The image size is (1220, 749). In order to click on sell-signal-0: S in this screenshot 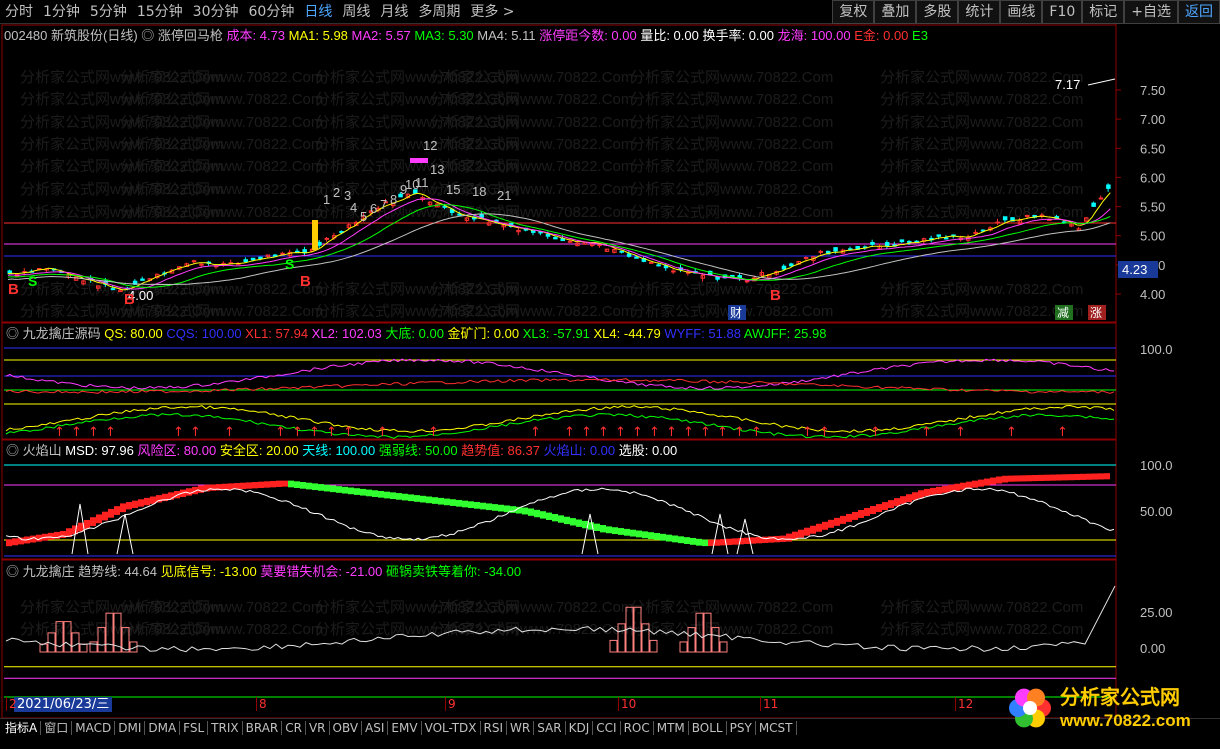, I will do `click(32, 281)`.